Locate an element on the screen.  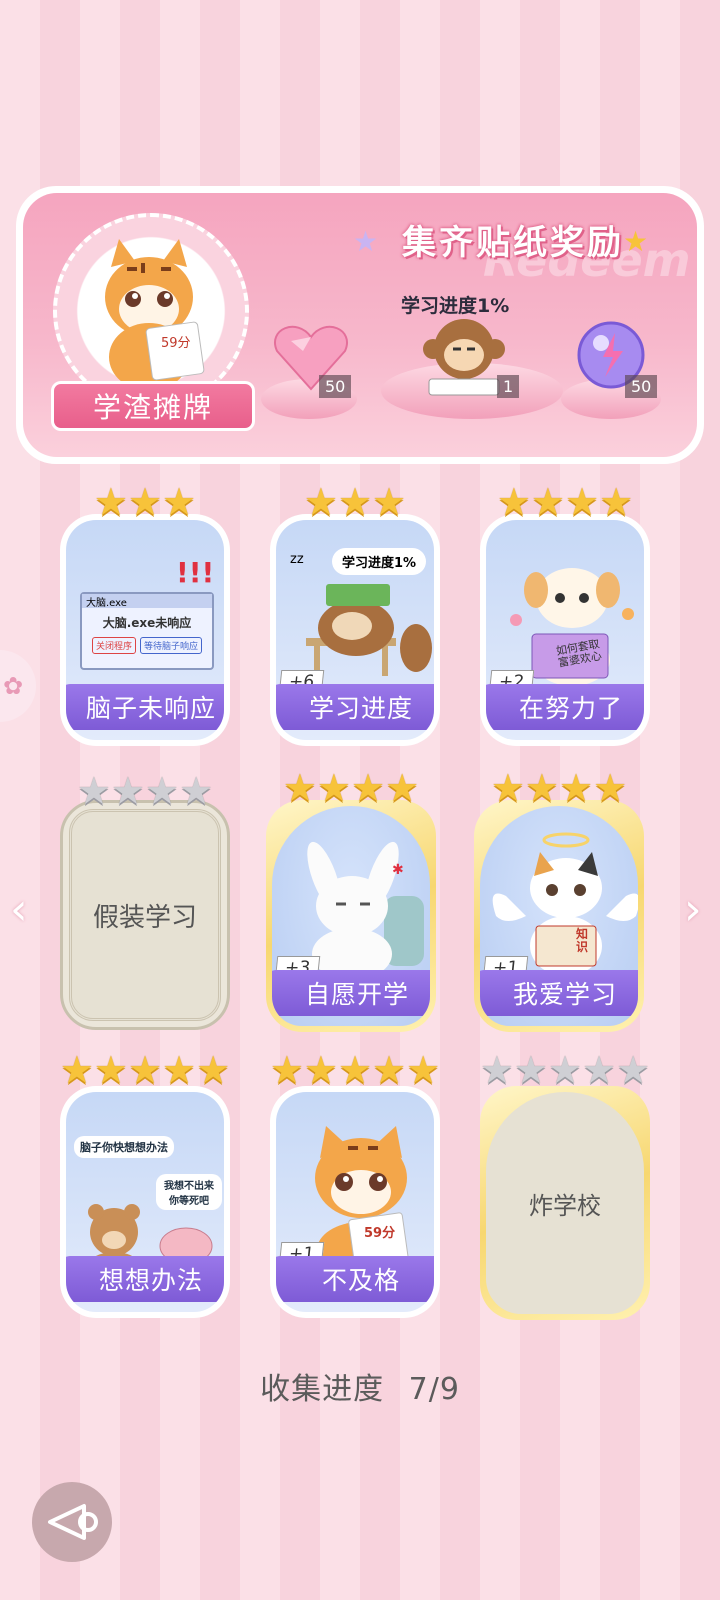
fan-icon: ✿ is located at coordinates (13, 686).